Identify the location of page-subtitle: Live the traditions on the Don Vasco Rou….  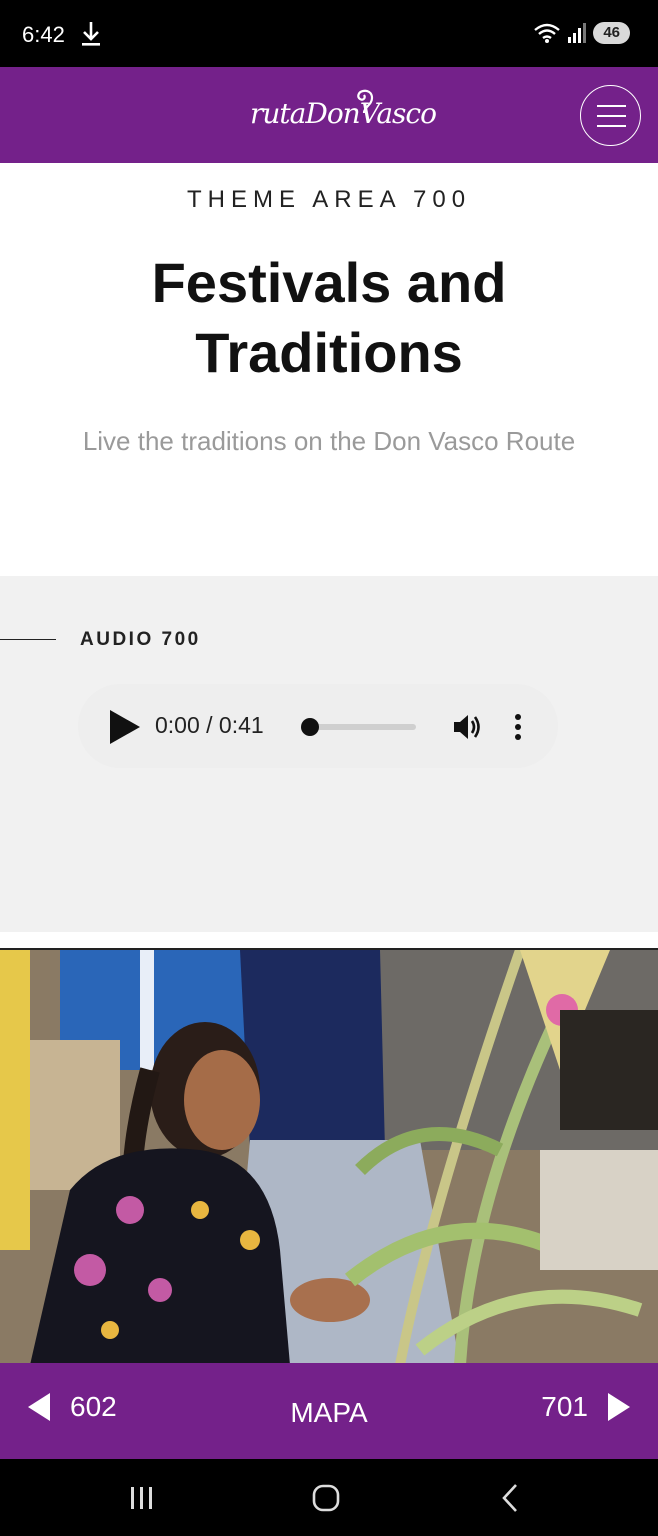
(329, 441).